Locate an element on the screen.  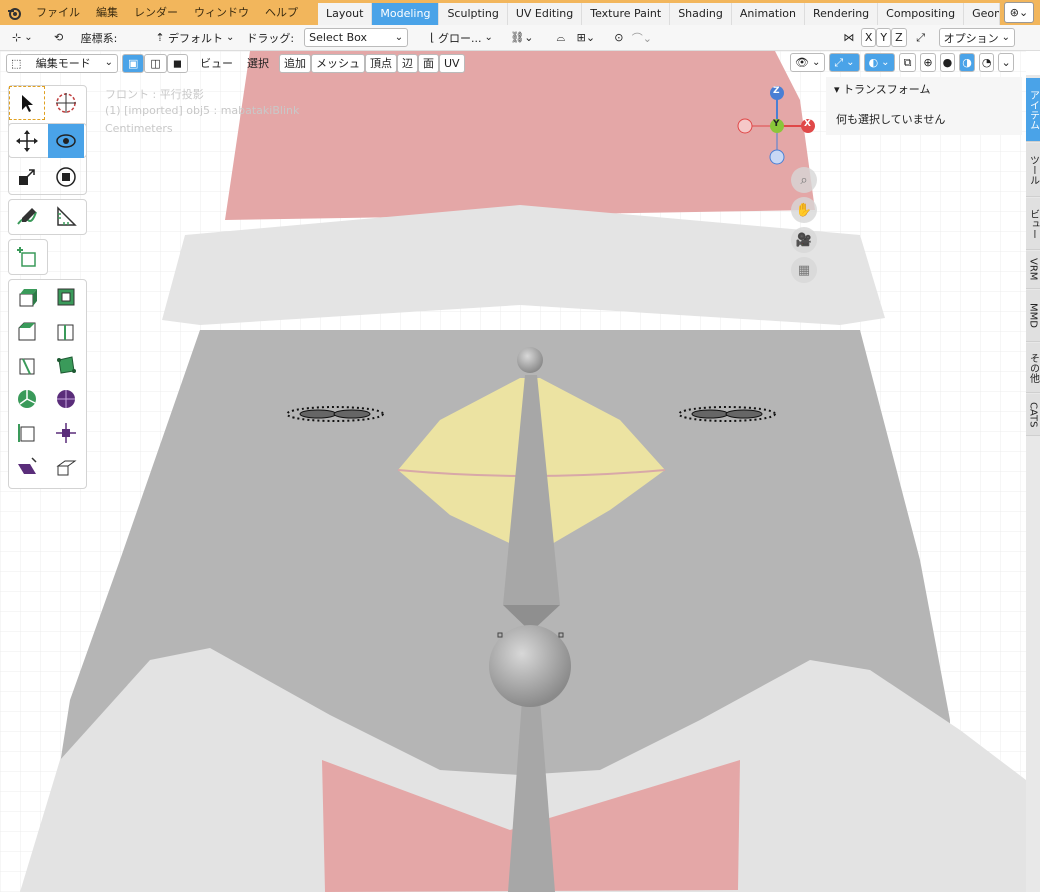
cursor-arrow-icon is located at coordinates (27, 103).